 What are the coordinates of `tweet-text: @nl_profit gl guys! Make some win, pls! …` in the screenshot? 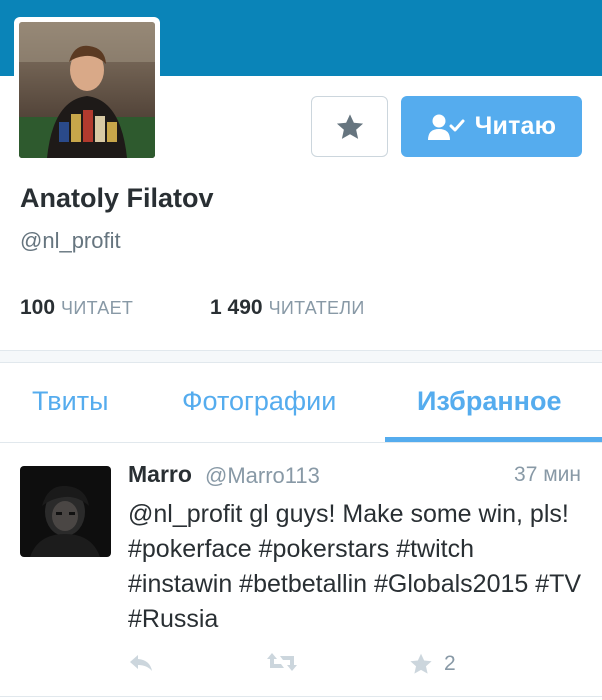 It's located at (355, 566).